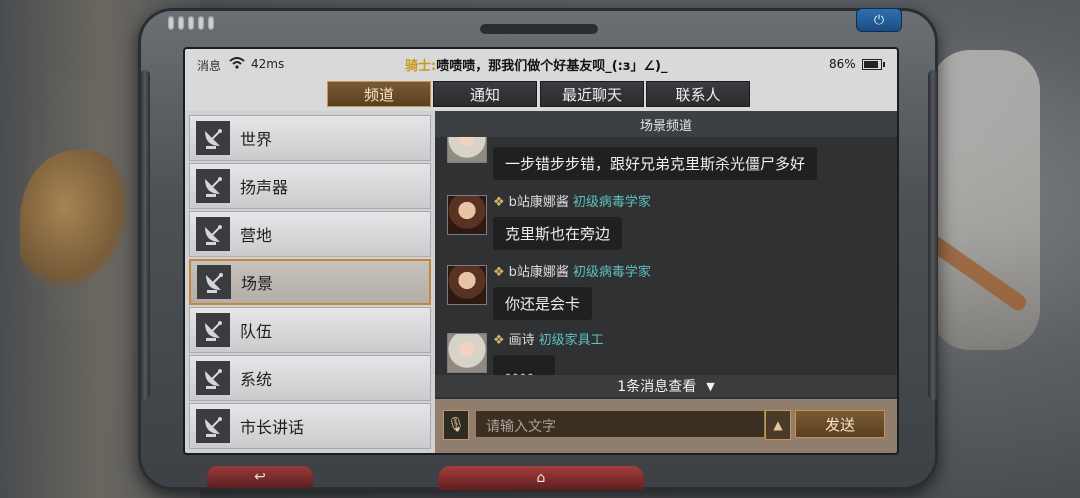 The width and height of the screenshot is (1080, 498). What do you see at coordinates (655, 163) in the screenshot?
I see `message-bubble: 一步错步步错，跟好兄弟克里斯杀光僵尸多好` at bounding box center [655, 163].